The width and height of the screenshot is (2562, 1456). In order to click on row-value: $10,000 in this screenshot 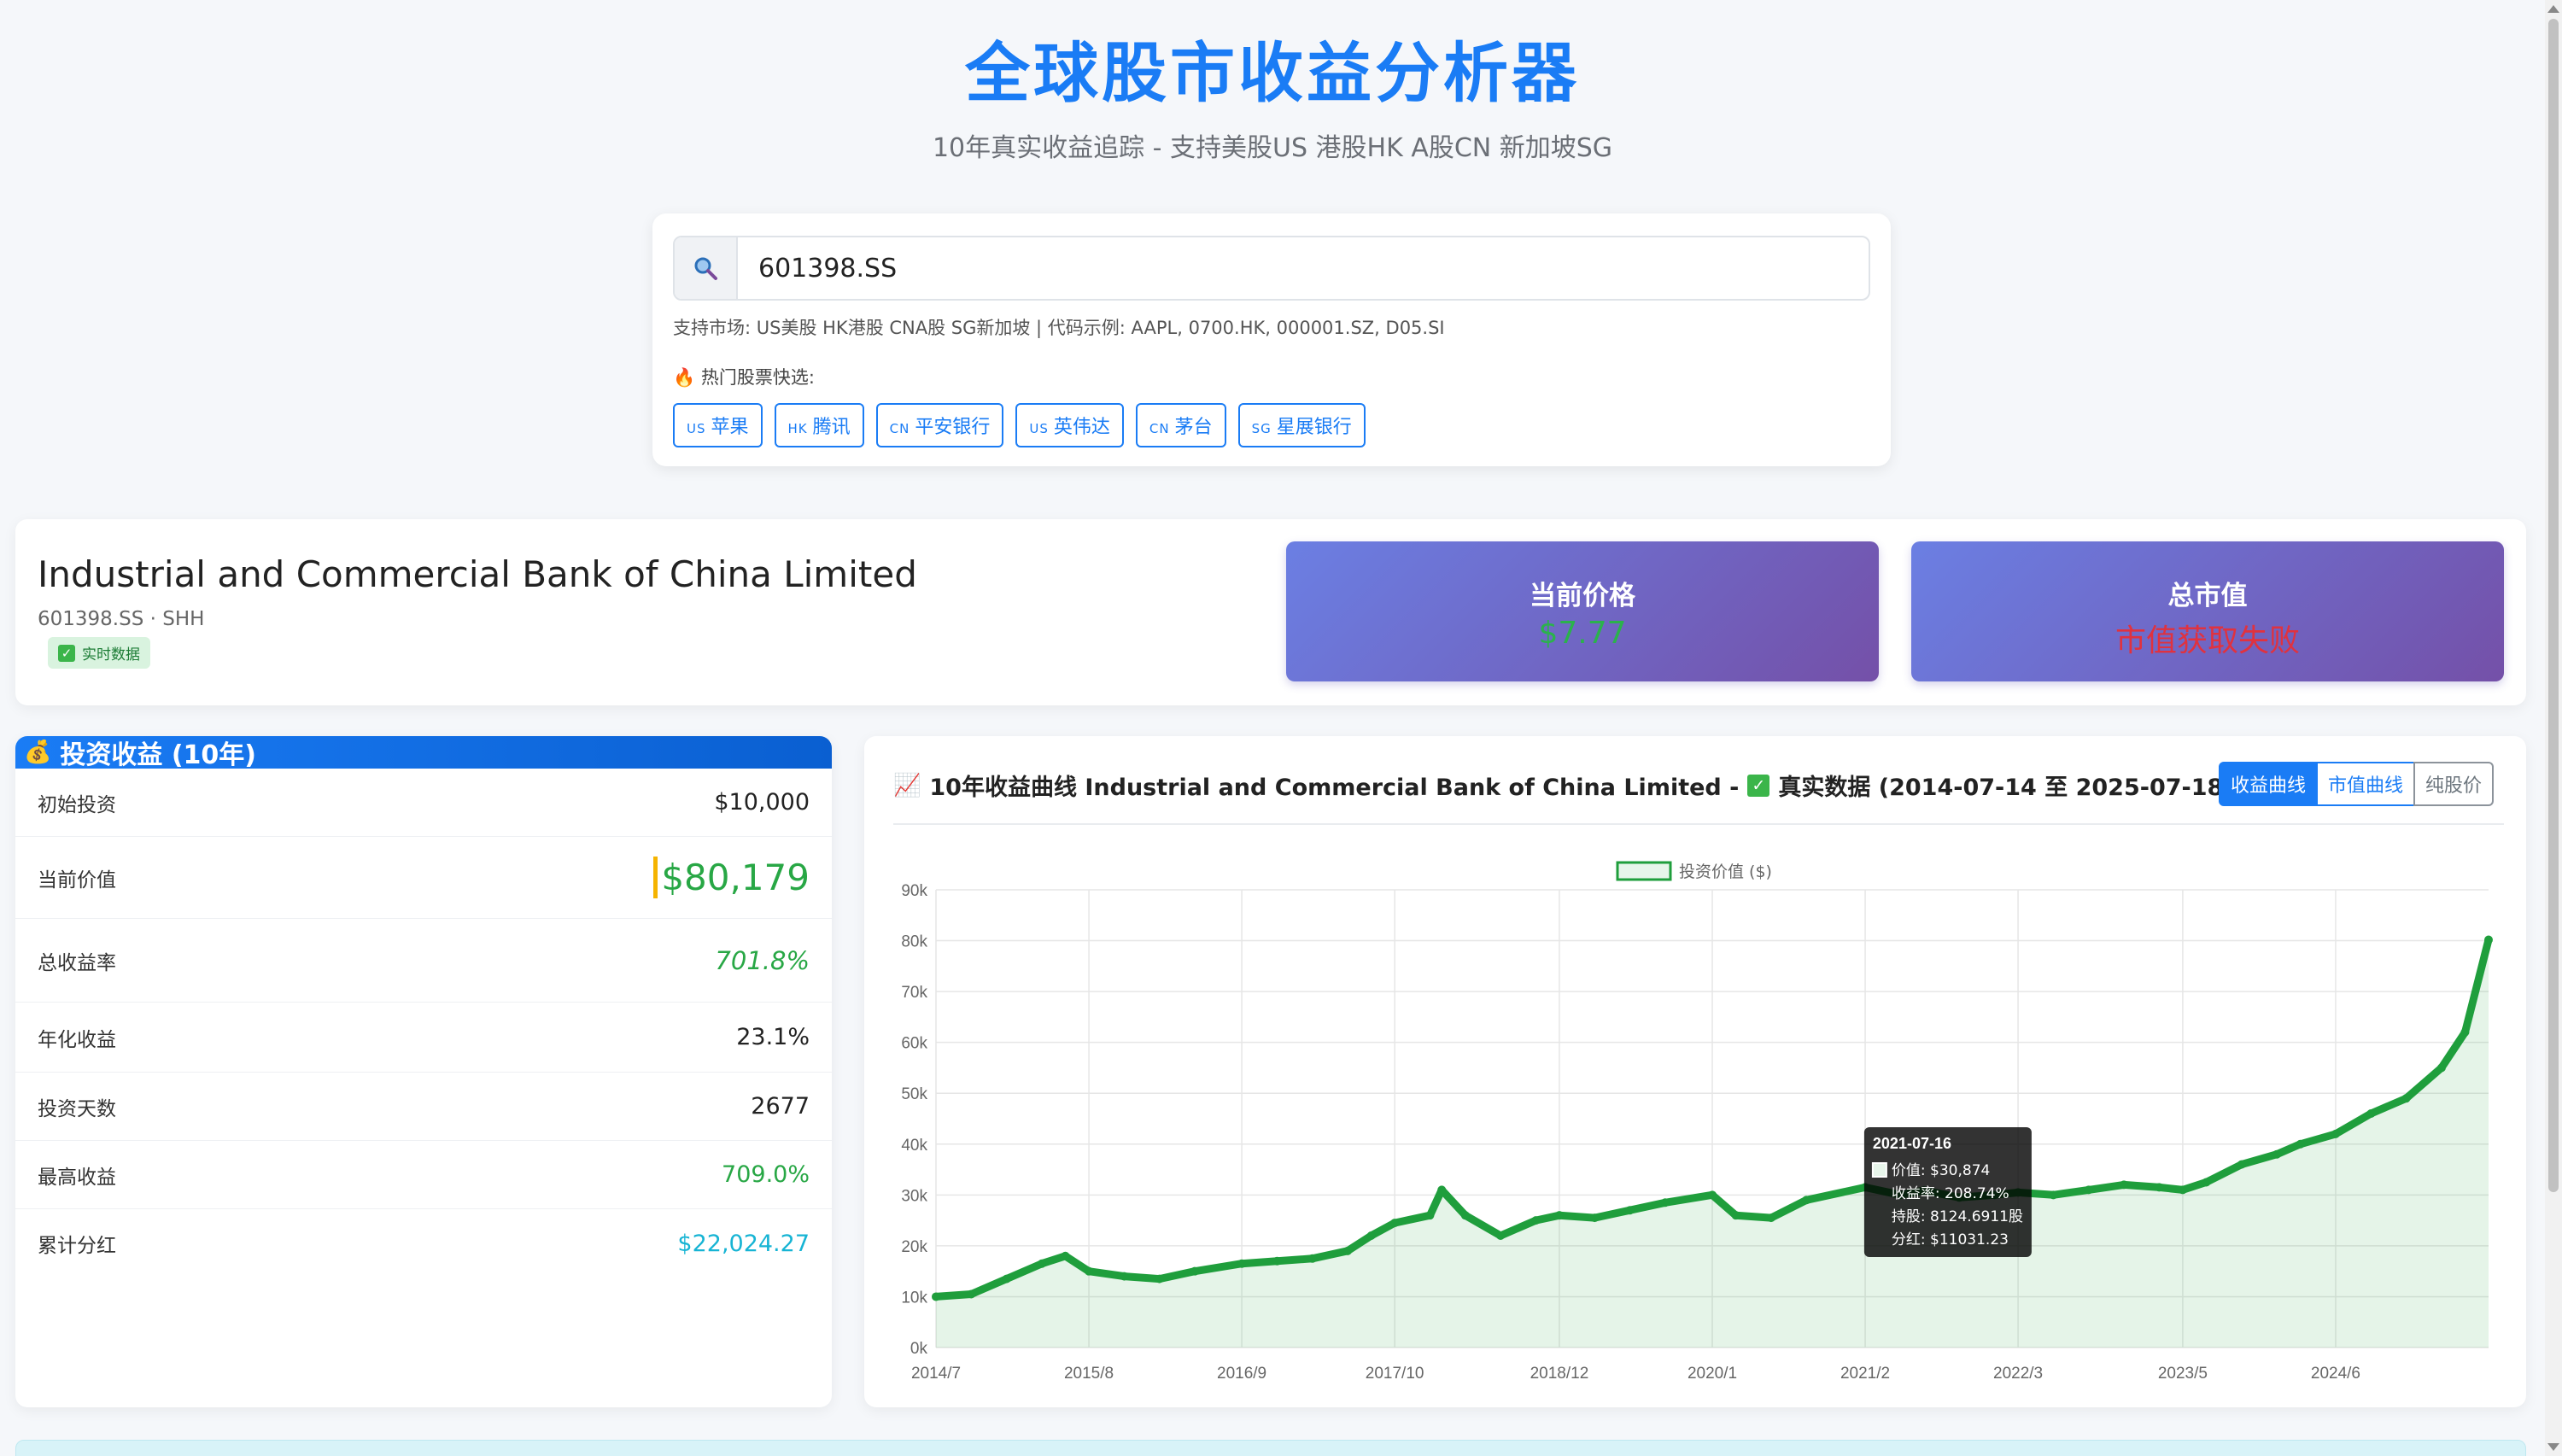, I will do `click(762, 802)`.